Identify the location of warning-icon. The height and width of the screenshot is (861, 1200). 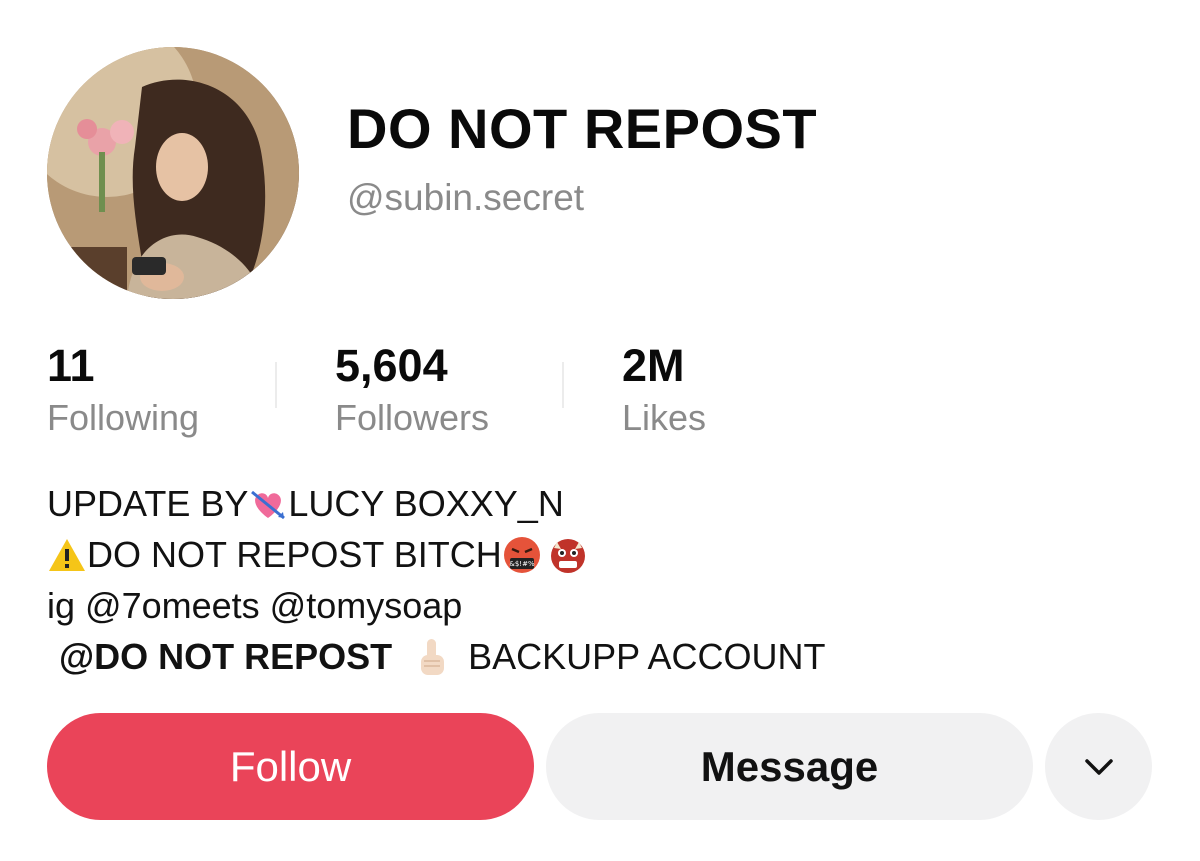
(67, 555).